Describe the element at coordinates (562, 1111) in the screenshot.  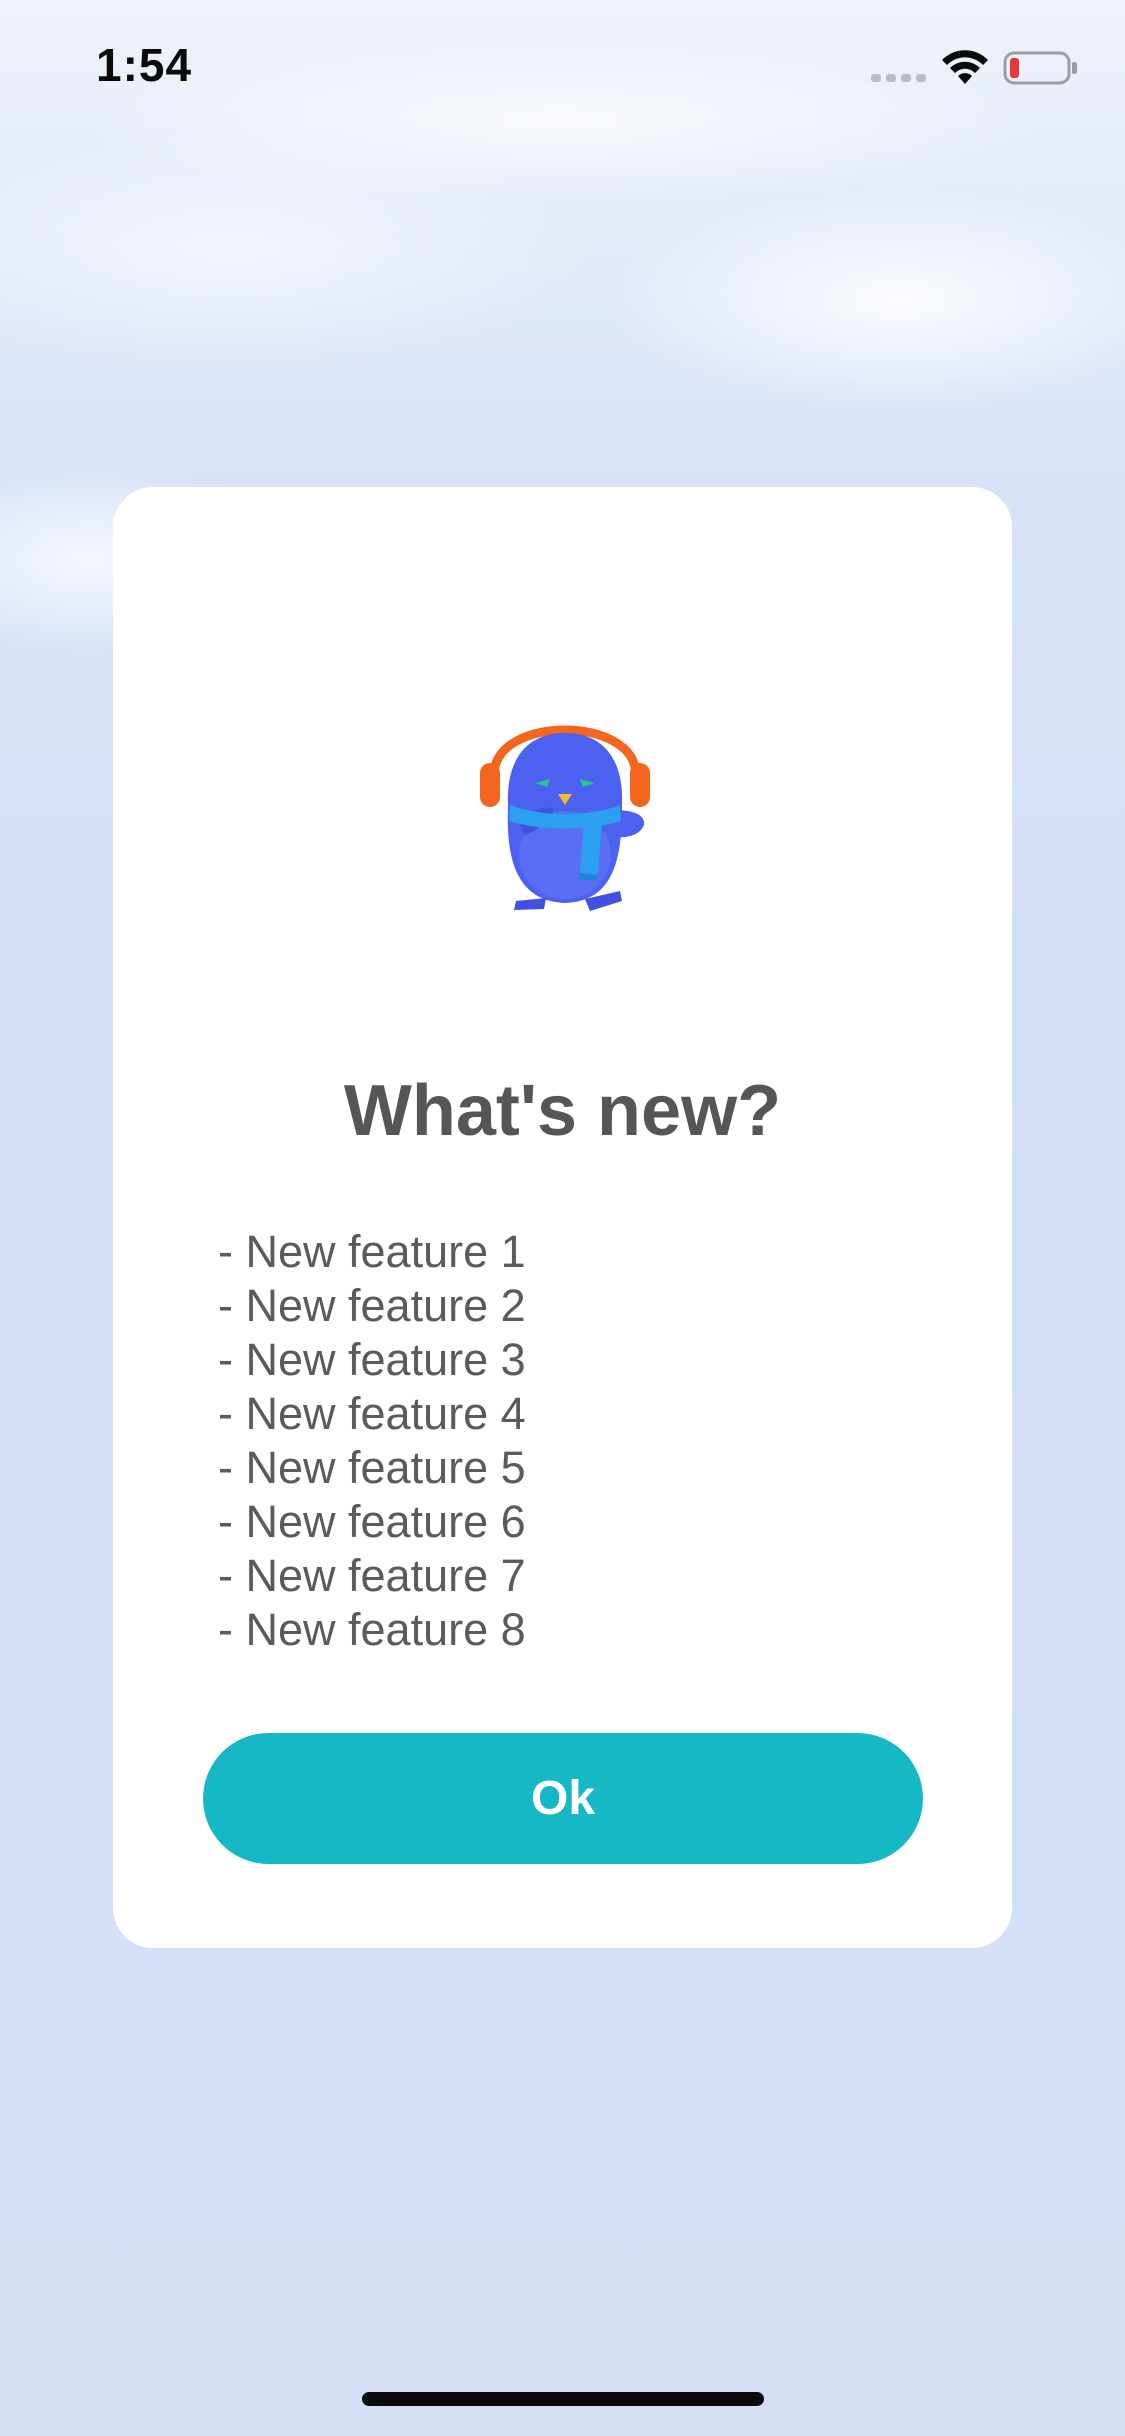
I see `dialog-title: What's new?` at that location.